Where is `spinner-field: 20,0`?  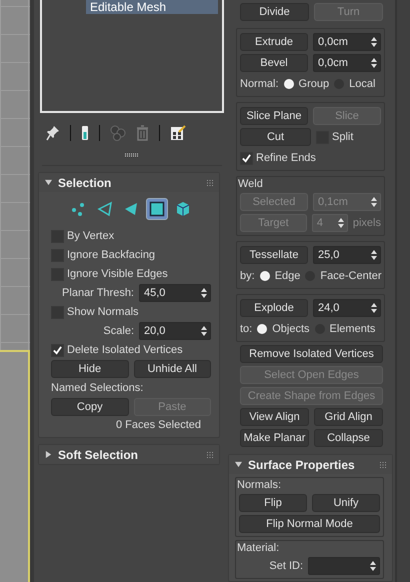
spinner-field: 20,0 is located at coordinates (175, 331).